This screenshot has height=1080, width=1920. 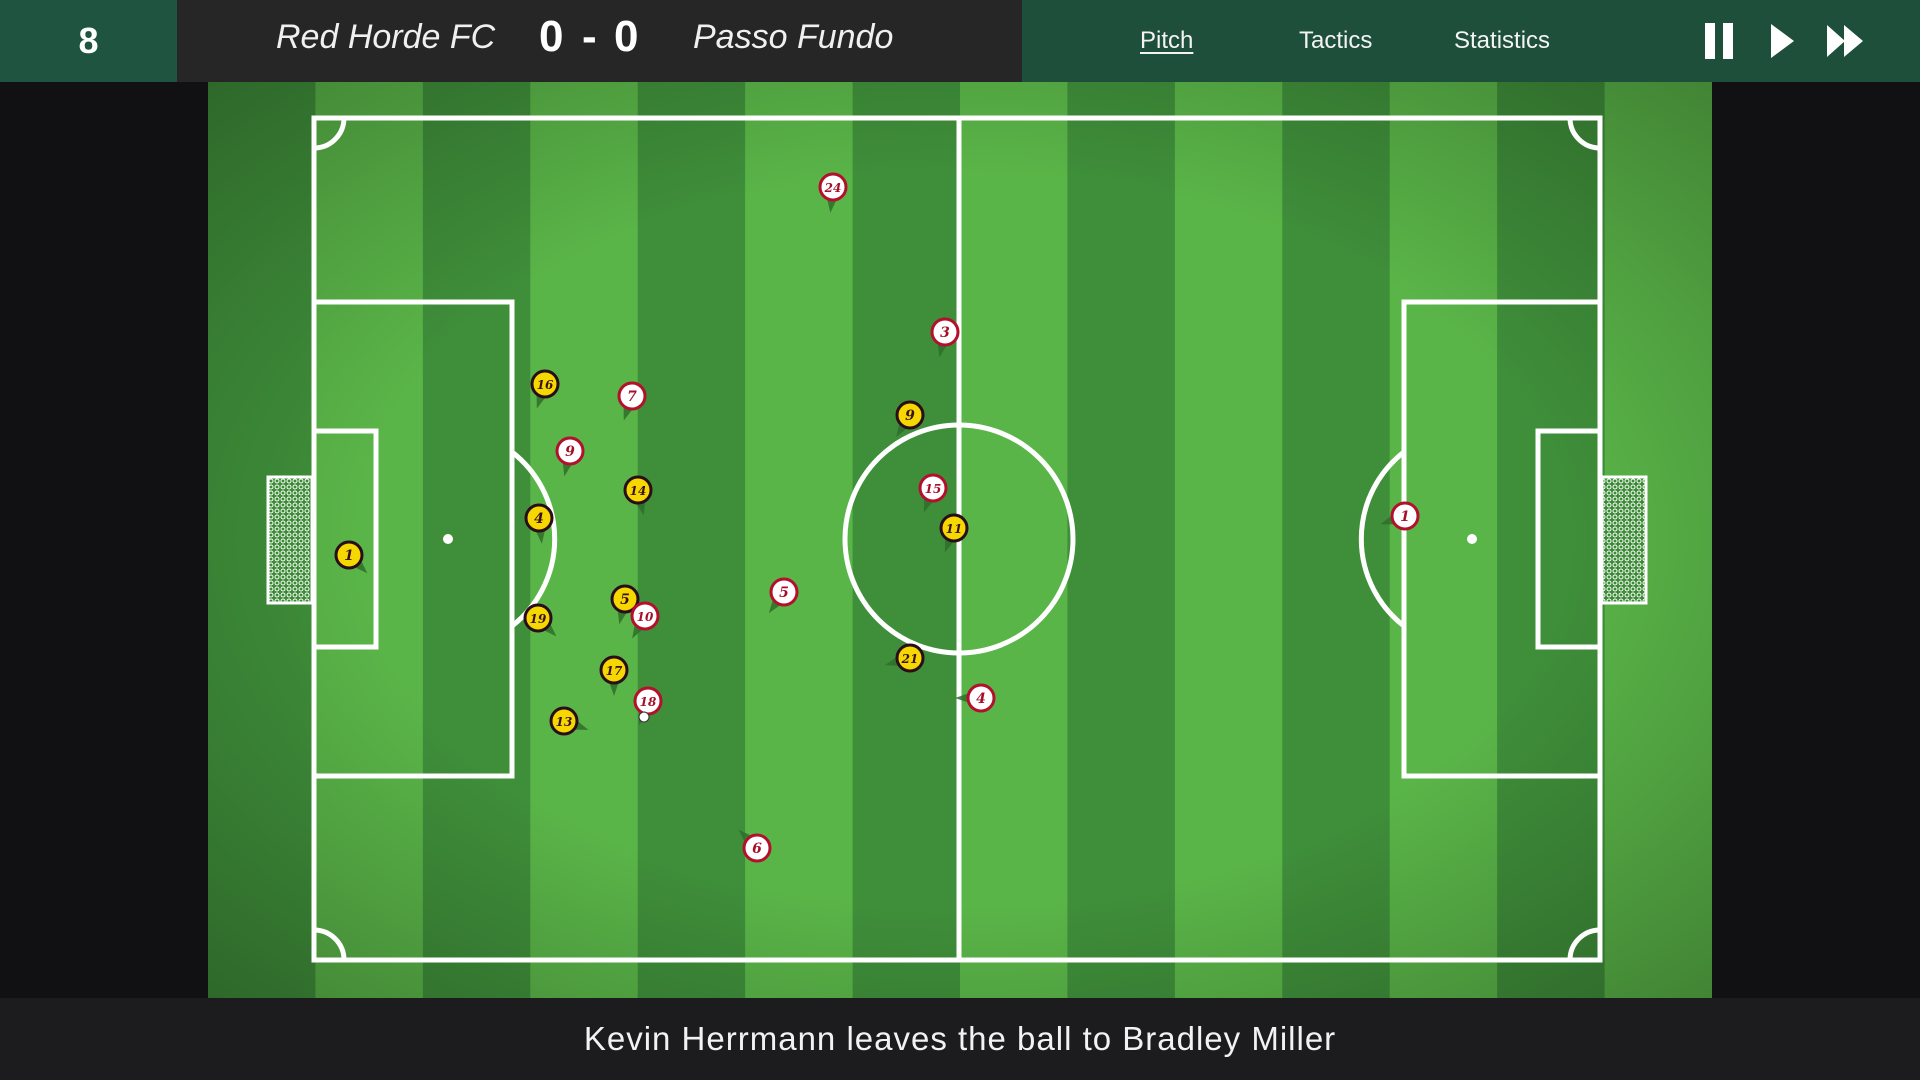 I want to click on play-button, so click(x=1782, y=41).